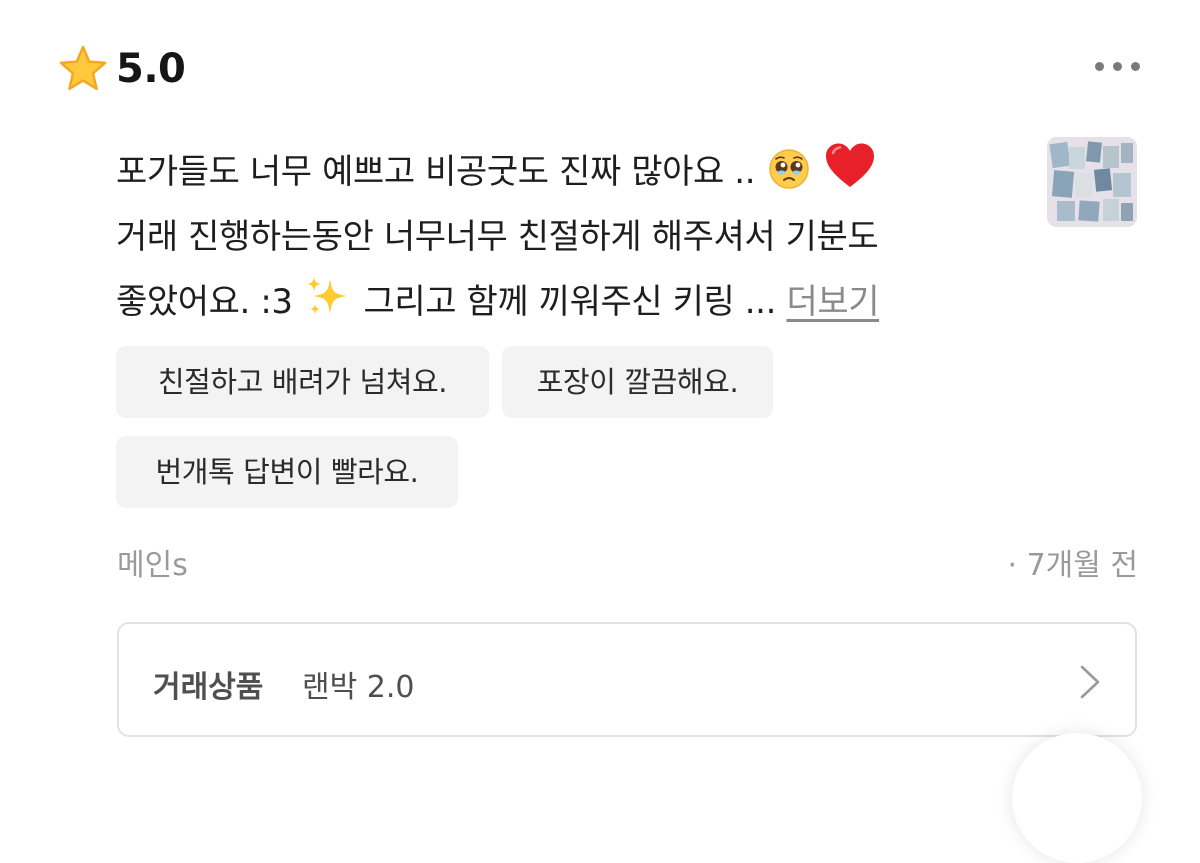  Describe the element at coordinates (152, 562) in the screenshot. I see `reviewer-name: 메인s` at that location.